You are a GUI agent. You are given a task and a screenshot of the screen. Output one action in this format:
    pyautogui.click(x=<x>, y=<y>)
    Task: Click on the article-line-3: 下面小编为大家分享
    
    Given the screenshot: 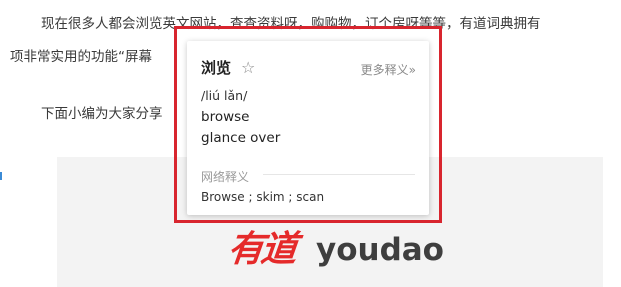 What is the action you would take?
    pyautogui.click(x=102, y=114)
    